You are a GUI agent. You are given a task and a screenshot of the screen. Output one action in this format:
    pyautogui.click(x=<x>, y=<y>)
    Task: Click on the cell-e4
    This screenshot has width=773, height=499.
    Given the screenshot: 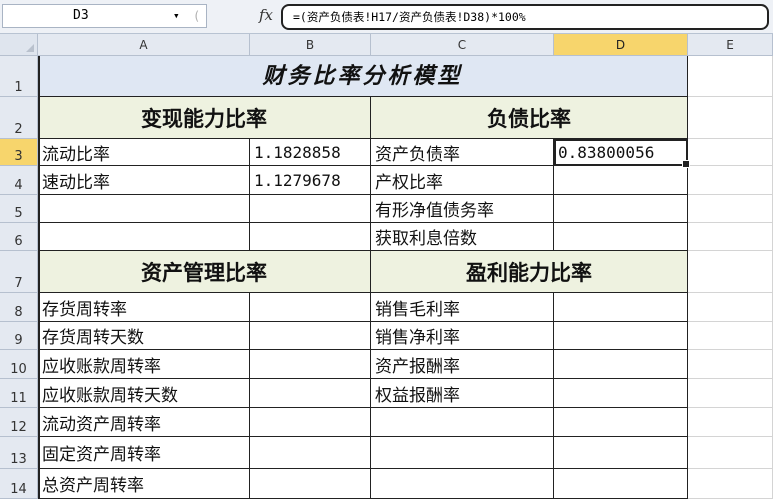 What is the action you would take?
    pyautogui.click(x=730, y=180)
    